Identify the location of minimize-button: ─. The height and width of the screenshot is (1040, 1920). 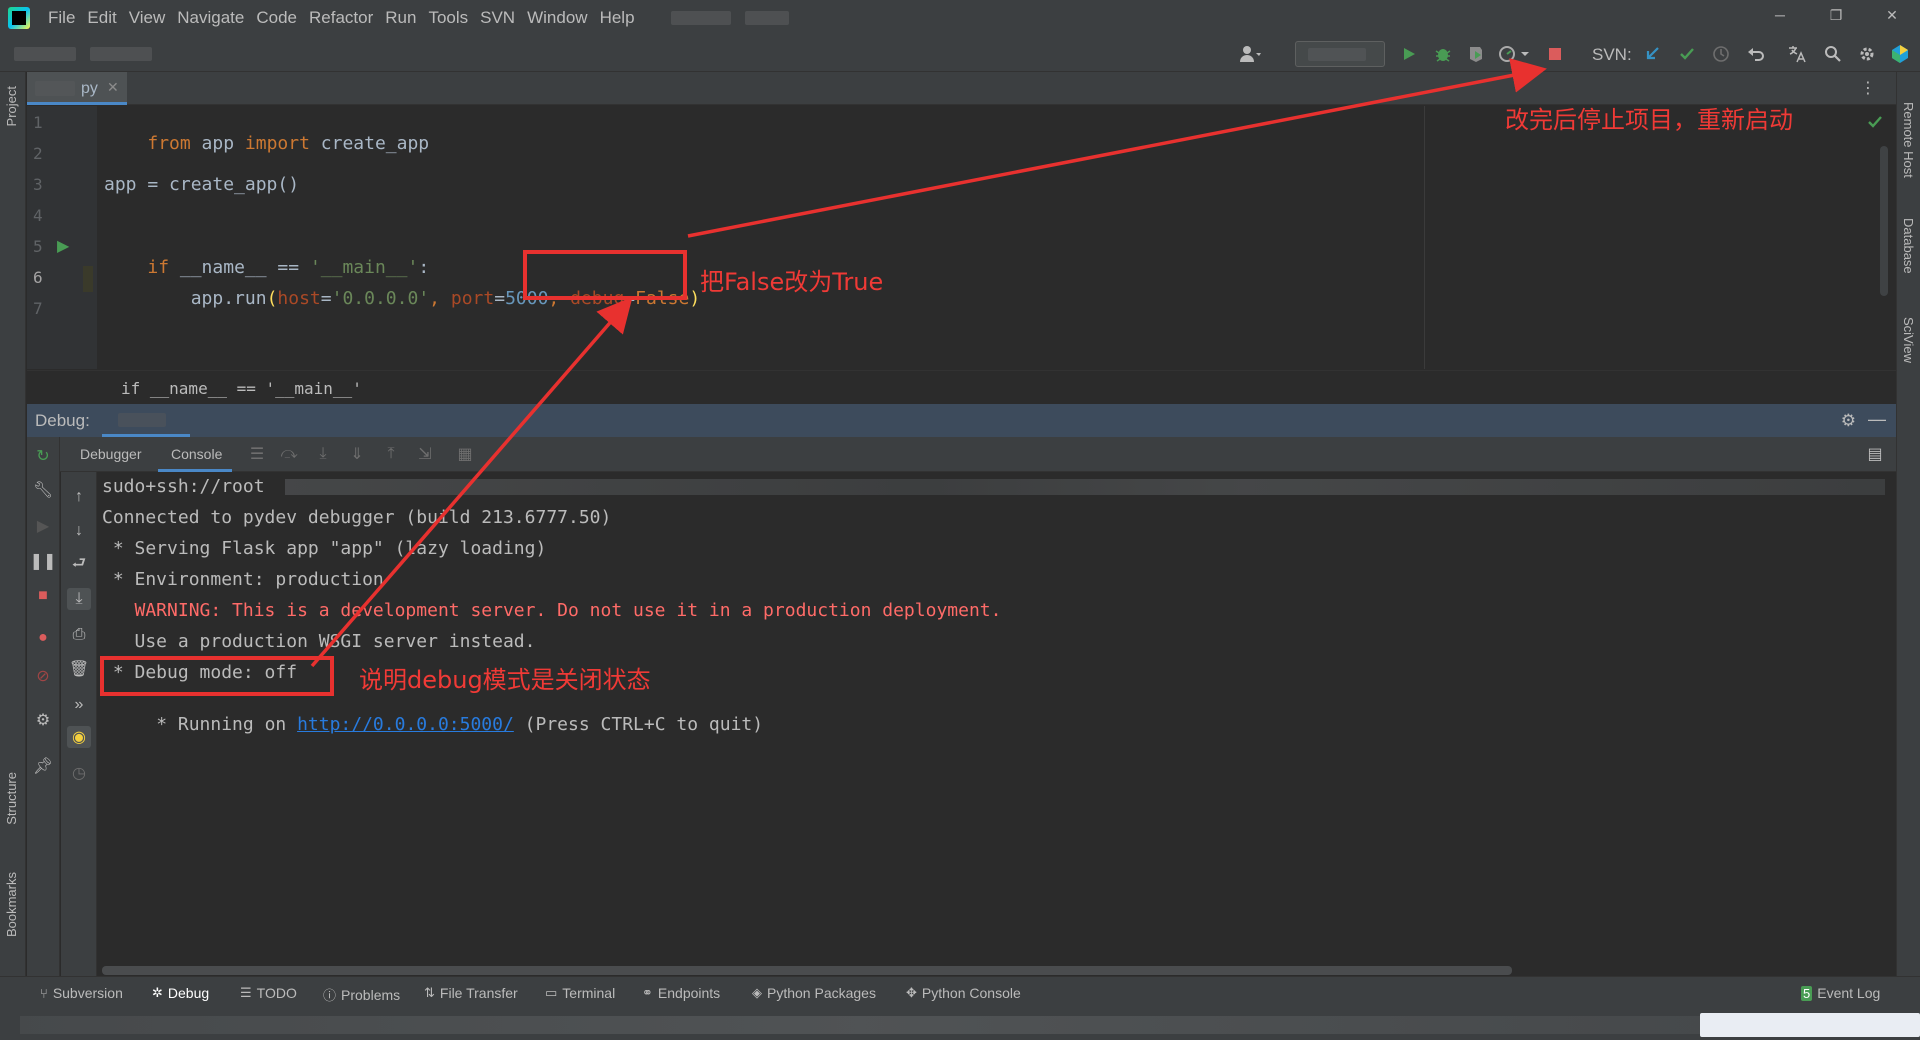
(1780, 15).